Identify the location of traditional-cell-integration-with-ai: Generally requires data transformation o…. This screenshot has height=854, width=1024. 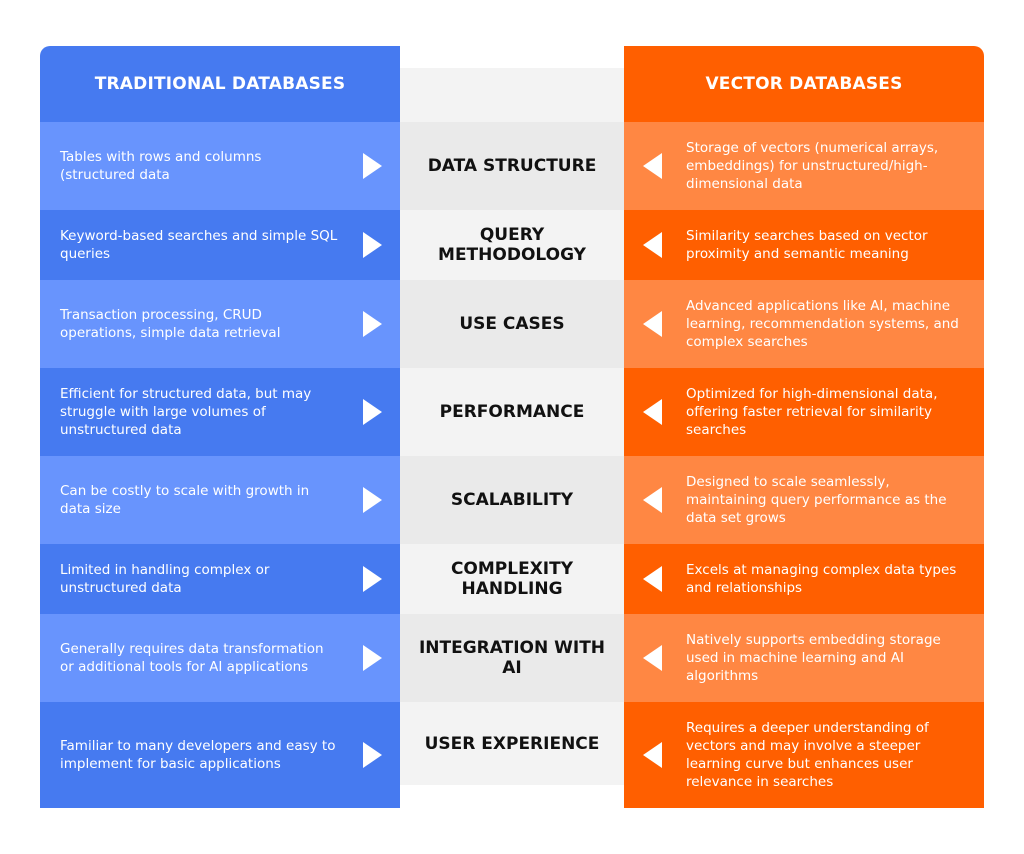
(220, 658).